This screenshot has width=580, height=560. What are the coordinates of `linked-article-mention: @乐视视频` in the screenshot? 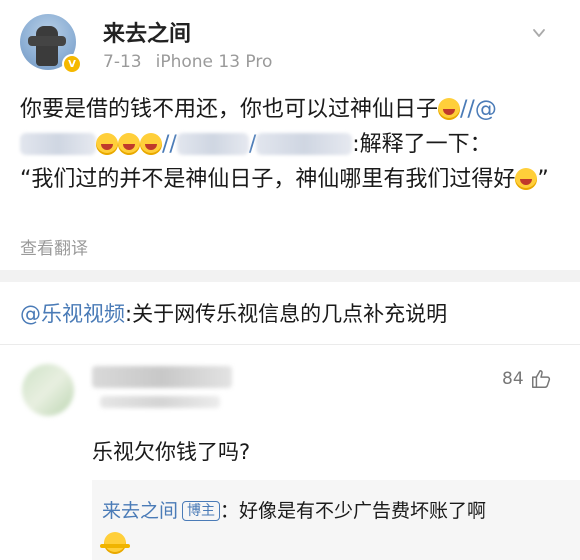 It's located at (72, 314).